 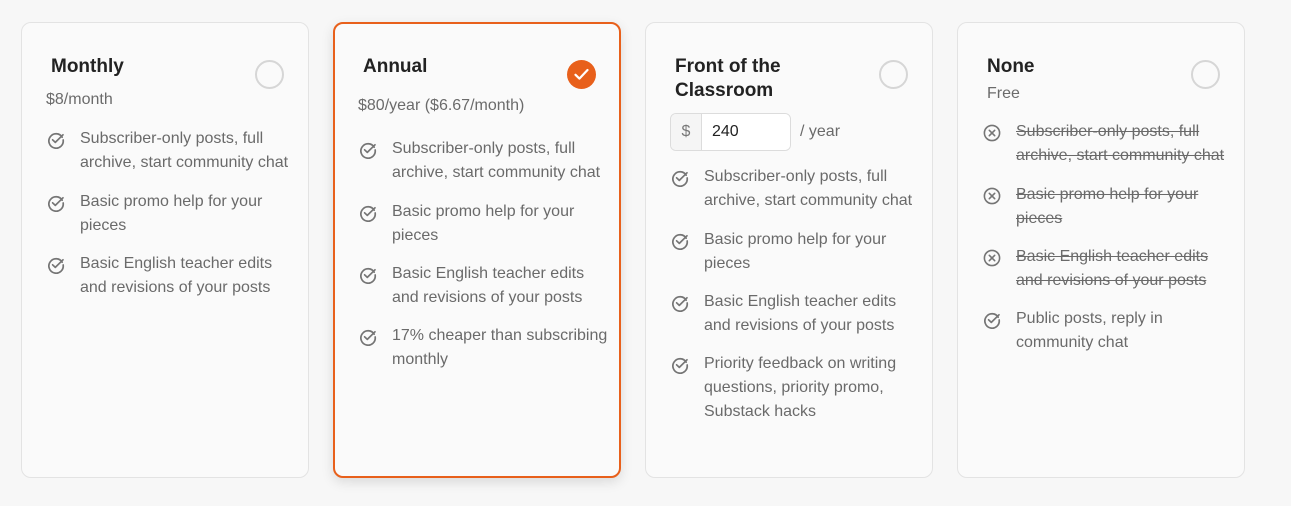 What do you see at coordinates (746, 132) in the screenshot?
I see `amount-input` at bounding box center [746, 132].